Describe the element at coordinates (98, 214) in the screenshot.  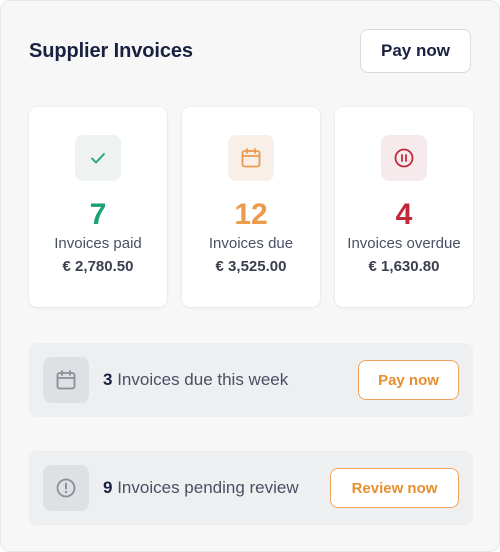
I see `stat-count: 7` at that location.